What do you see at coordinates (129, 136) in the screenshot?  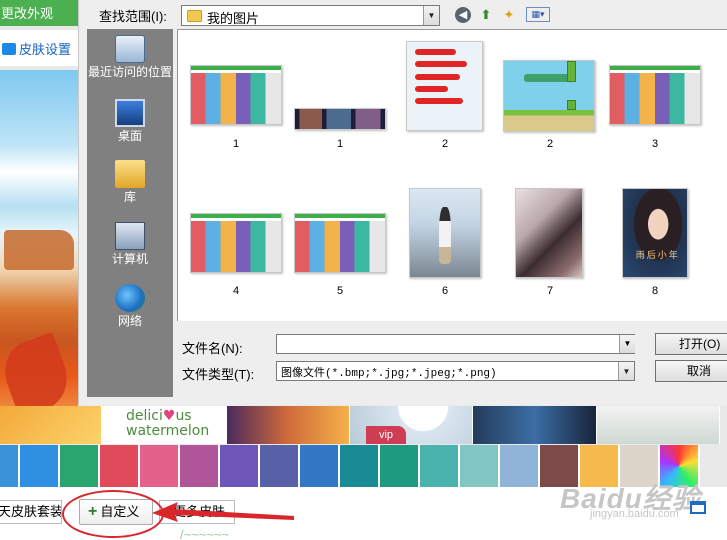 I see `place-desktop-label: 桌面` at bounding box center [129, 136].